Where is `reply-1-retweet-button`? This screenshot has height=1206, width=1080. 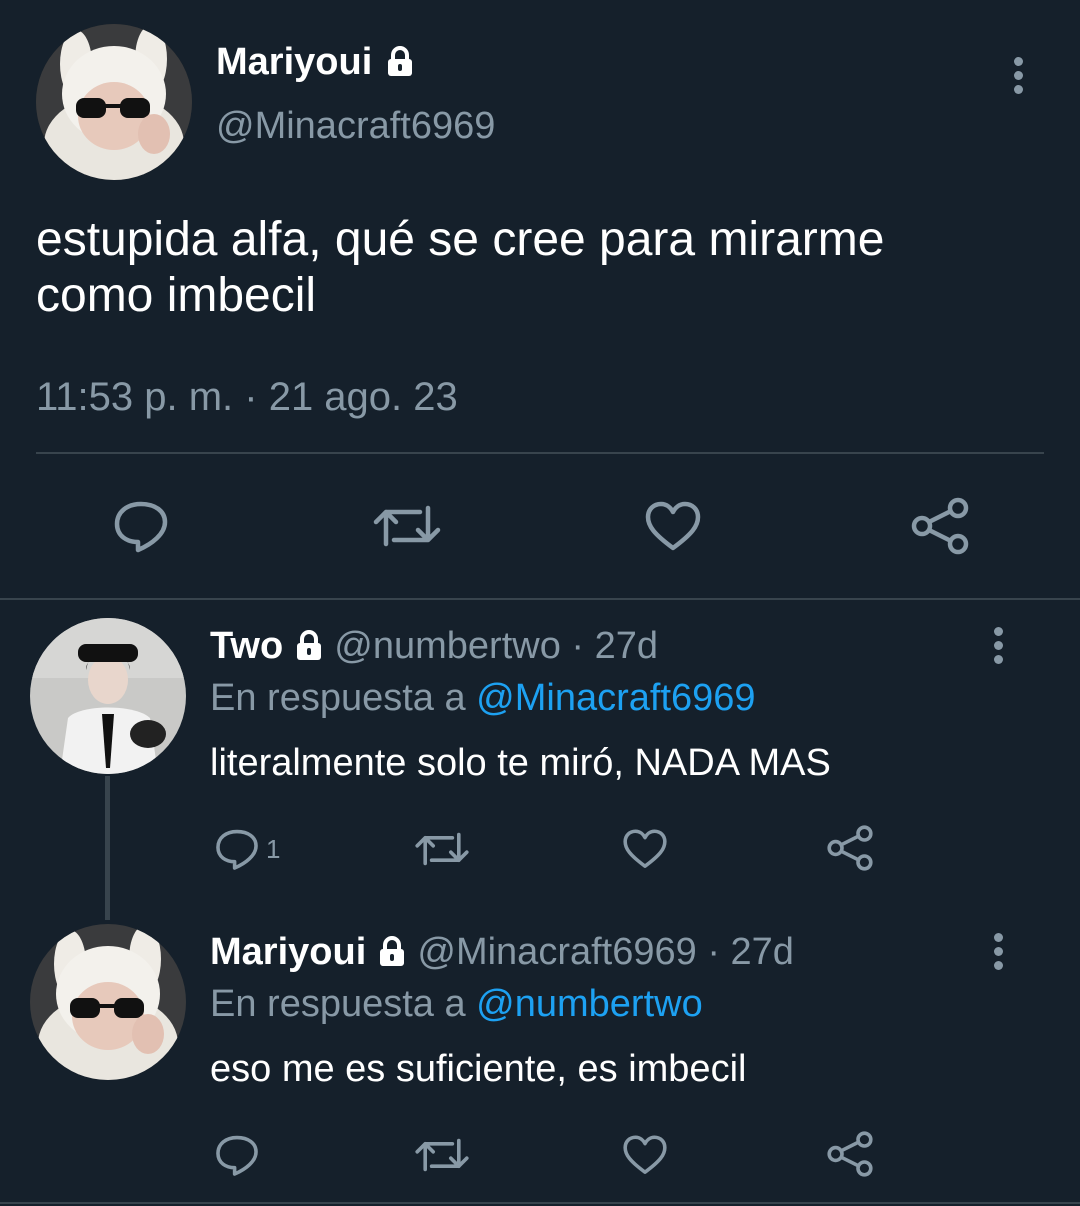
reply-1-retweet-button is located at coordinates (442, 849).